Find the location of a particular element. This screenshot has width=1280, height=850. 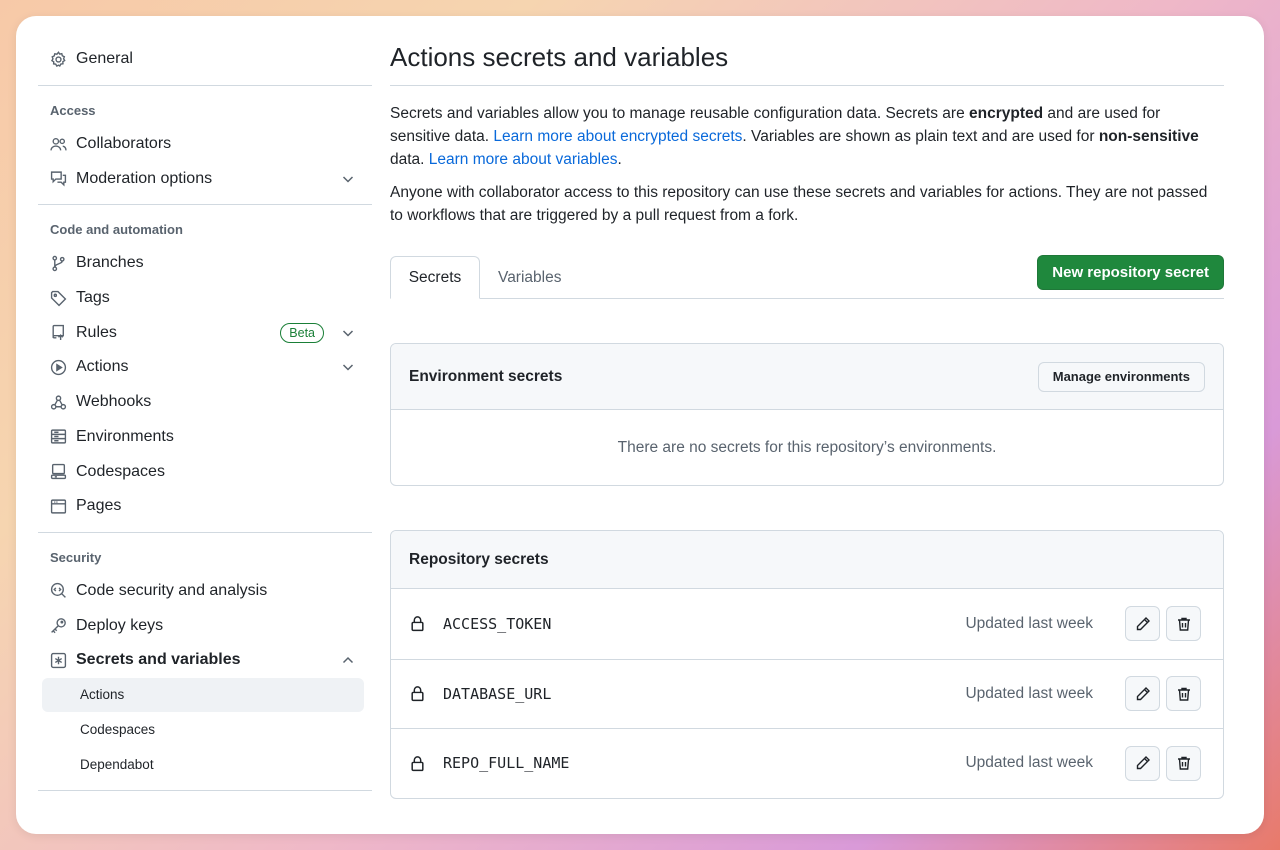

sidebar-item-deploy-keys: Deploy keys is located at coordinates (205, 625).